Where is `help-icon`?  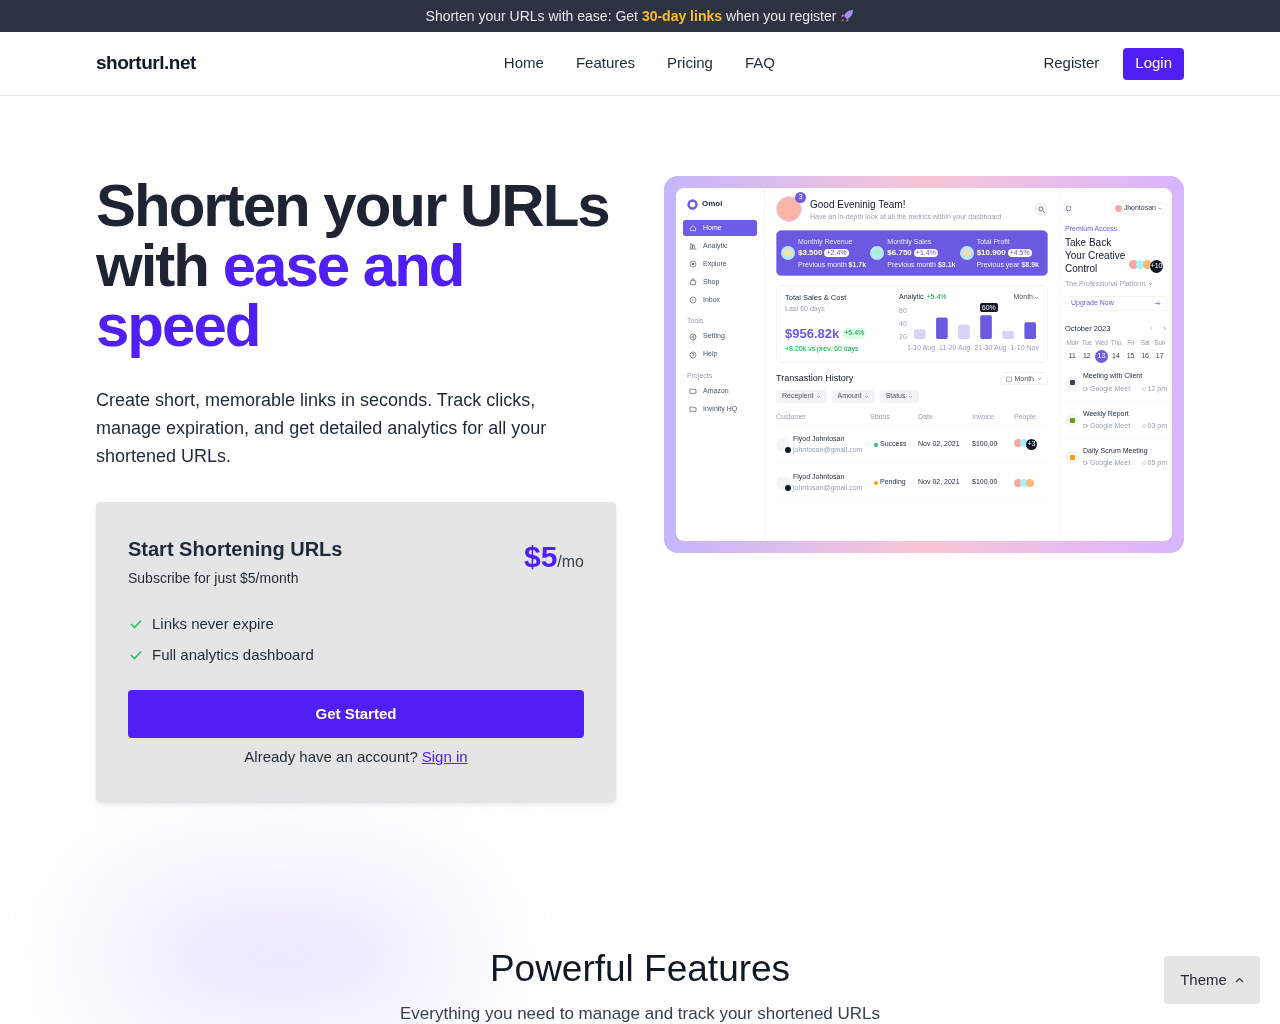 help-icon is located at coordinates (693, 354).